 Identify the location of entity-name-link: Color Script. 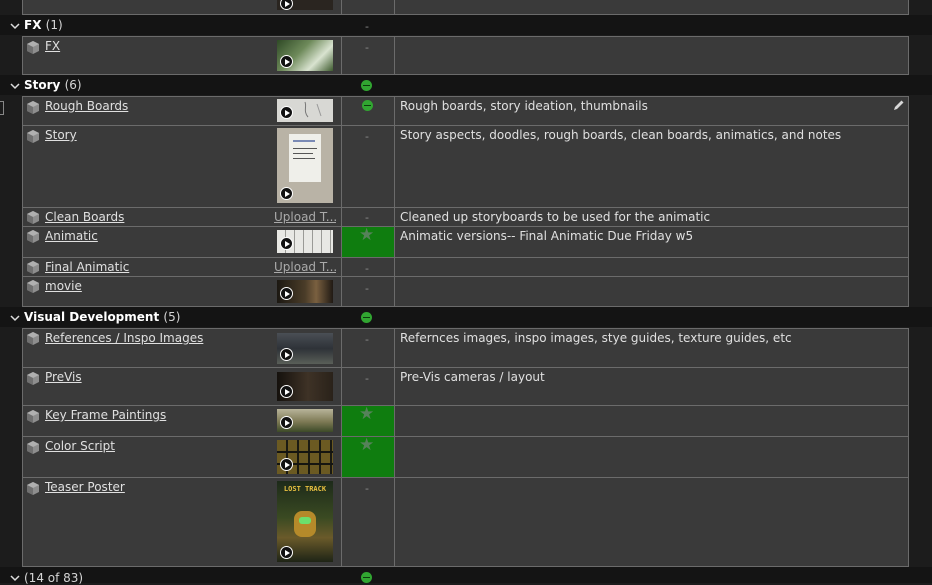
(80, 446).